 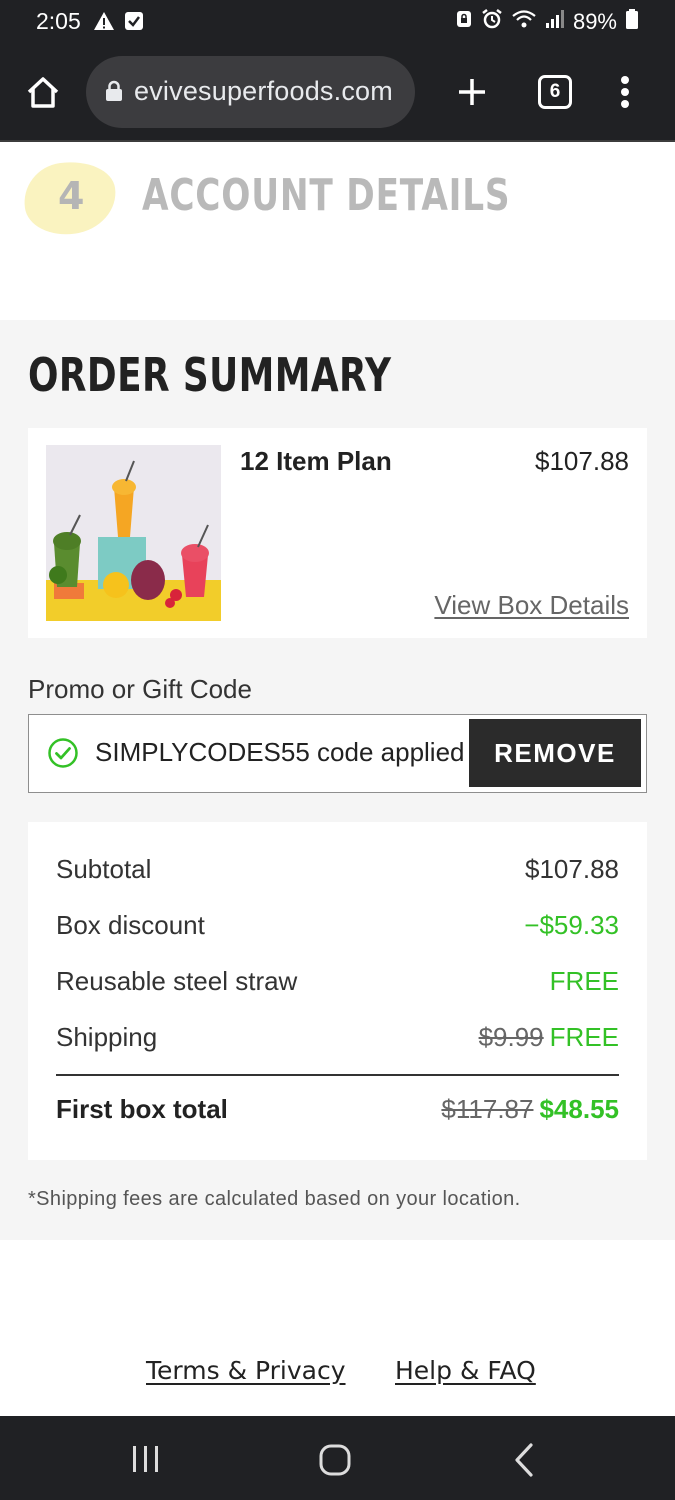 What do you see at coordinates (133, 533) in the screenshot?
I see `product-image` at bounding box center [133, 533].